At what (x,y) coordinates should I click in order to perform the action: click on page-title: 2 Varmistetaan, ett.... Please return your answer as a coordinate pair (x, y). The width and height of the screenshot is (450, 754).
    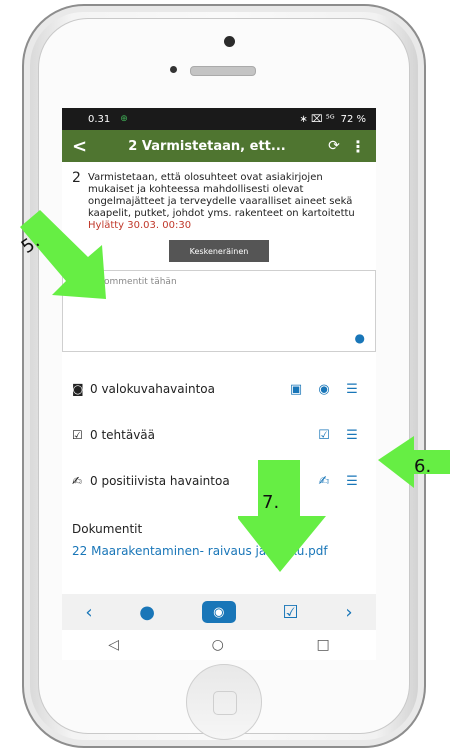
    Looking at the image, I should click on (207, 146).